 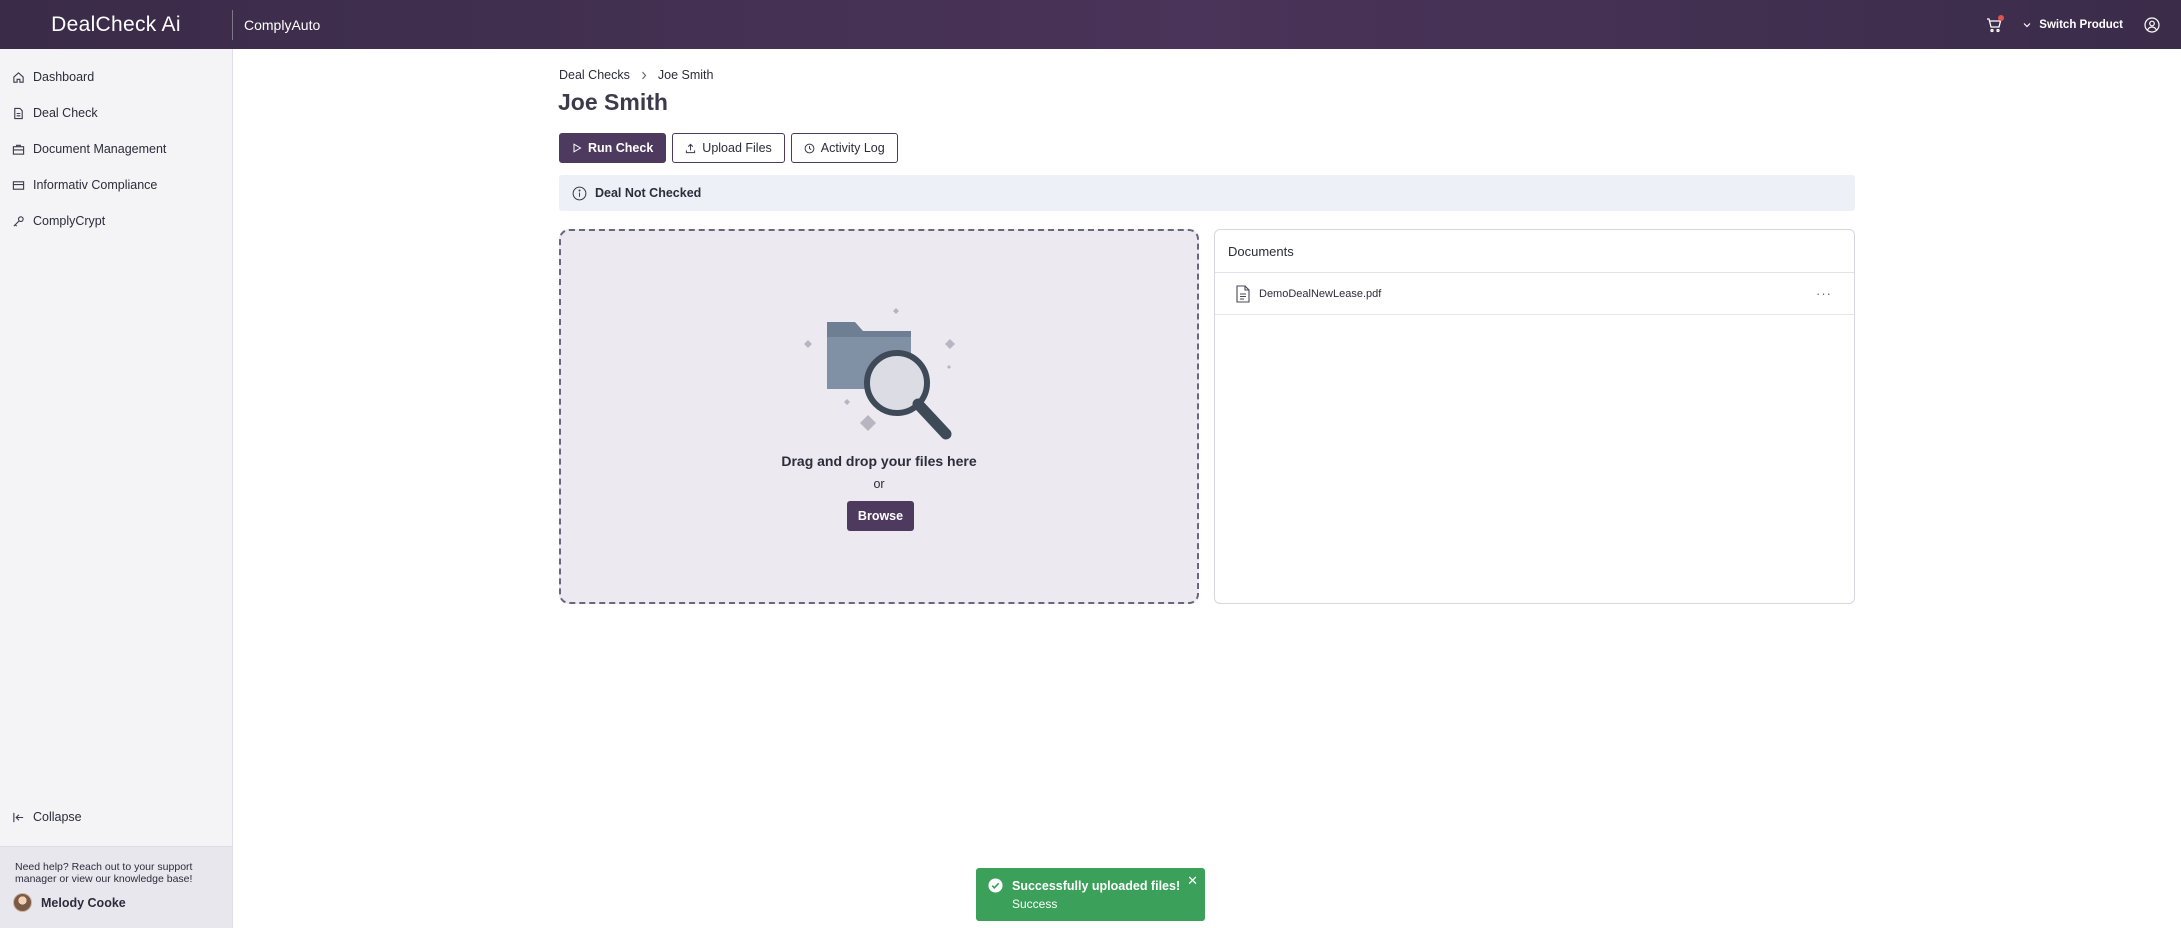 I want to click on card-icon, so click(x=18, y=185).